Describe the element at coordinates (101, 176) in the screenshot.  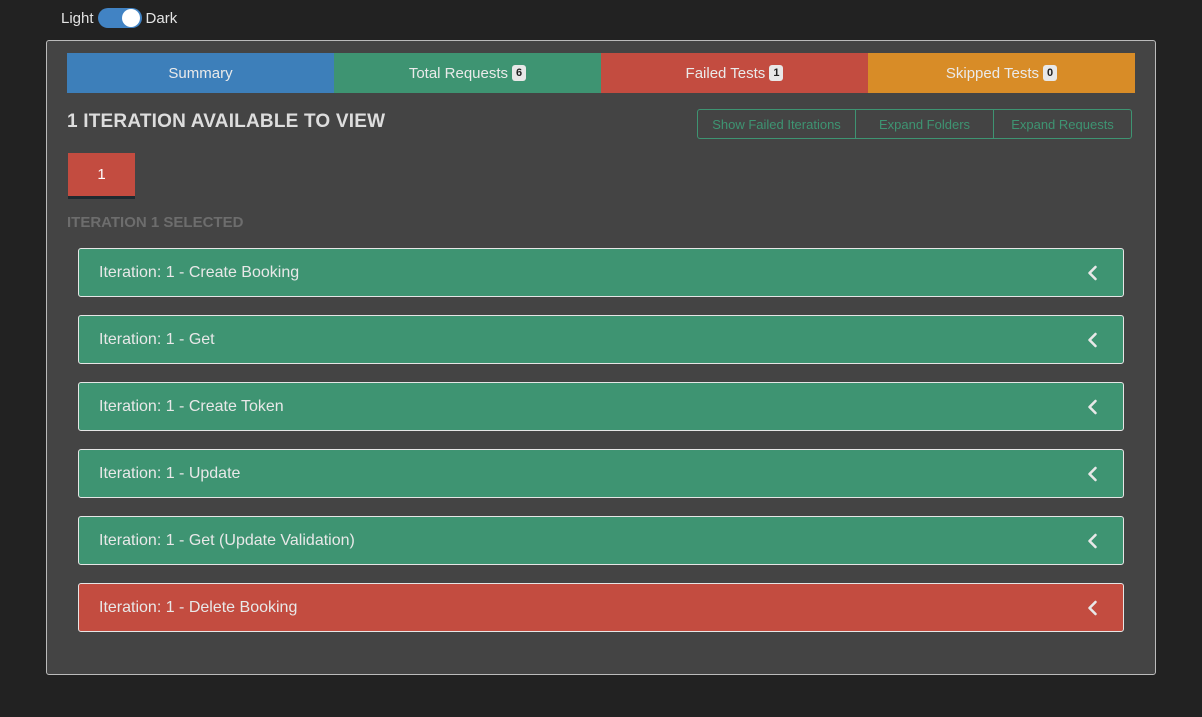
I see `iteration-tab-1: 1` at that location.